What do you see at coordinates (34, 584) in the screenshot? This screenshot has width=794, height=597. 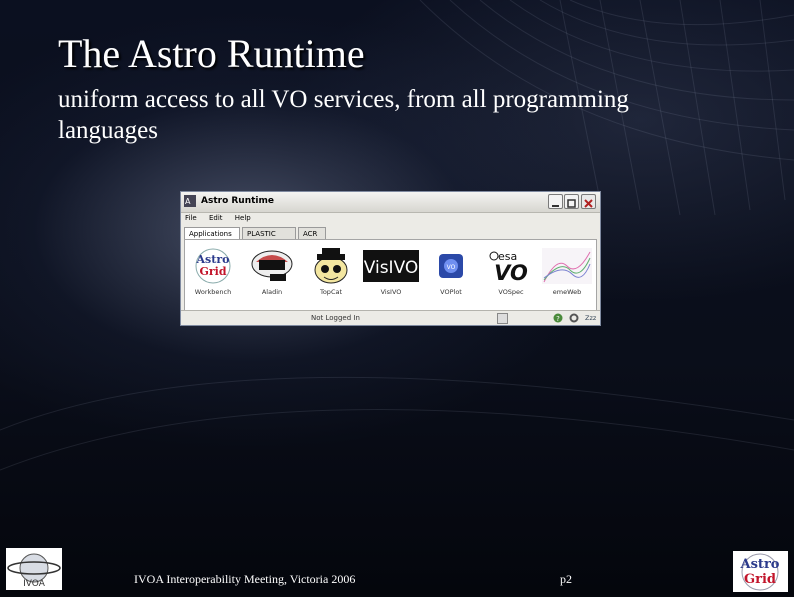 I see `svg-text: IVOA` at bounding box center [34, 584].